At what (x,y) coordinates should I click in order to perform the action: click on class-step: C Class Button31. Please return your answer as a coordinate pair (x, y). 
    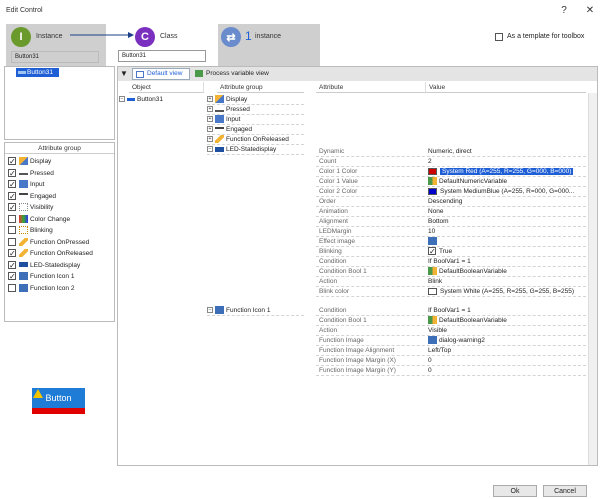
    Looking at the image, I should click on (162, 45).